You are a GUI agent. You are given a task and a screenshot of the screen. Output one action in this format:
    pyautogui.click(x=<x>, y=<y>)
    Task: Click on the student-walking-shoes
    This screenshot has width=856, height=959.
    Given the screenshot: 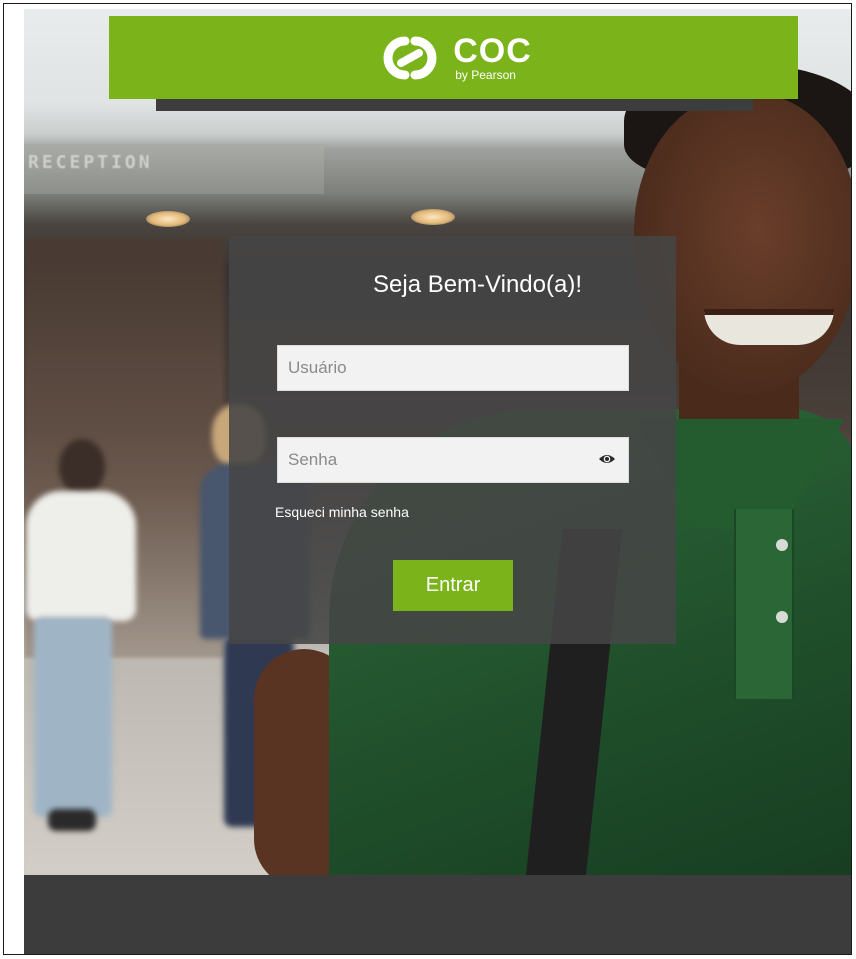 What is the action you would take?
    pyautogui.click(x=72, y=820)
    